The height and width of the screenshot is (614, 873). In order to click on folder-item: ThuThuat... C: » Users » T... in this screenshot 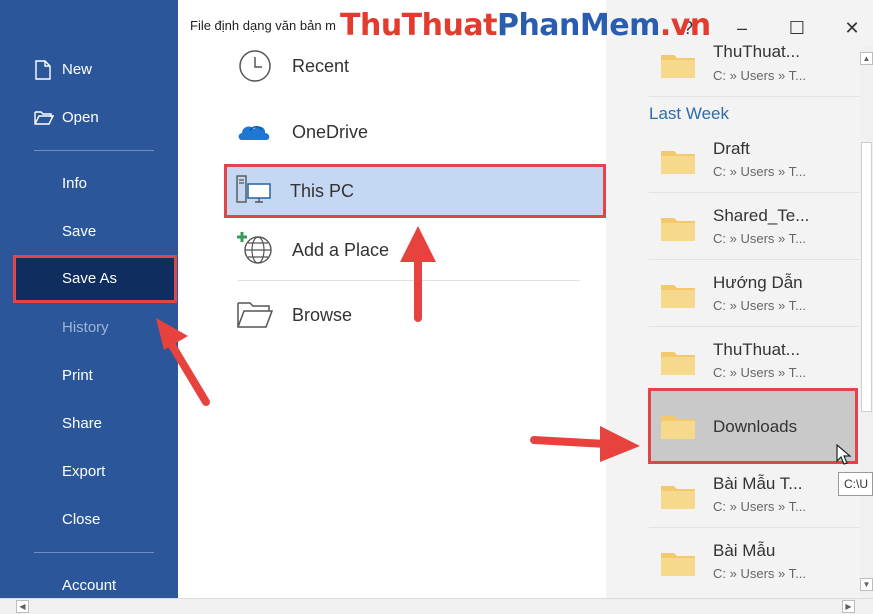, I will do `click(754, 360)`.